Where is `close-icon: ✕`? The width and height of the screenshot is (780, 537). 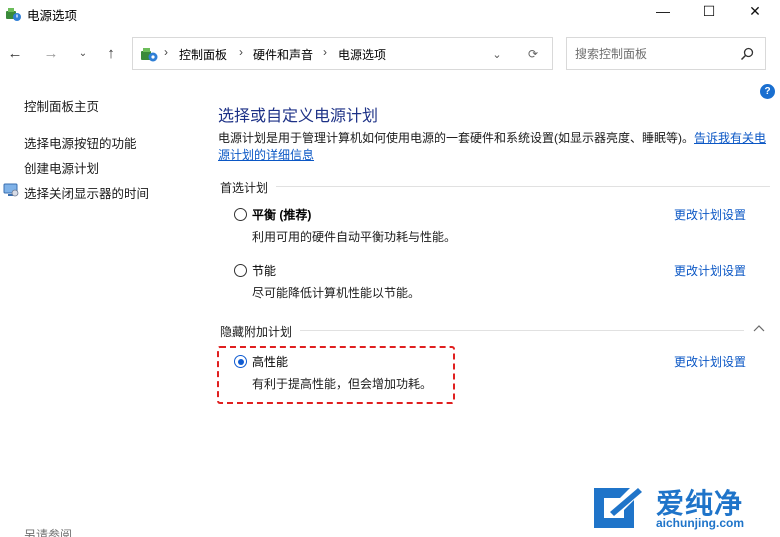
close-icon: ✕ is located at coordinates (755, 10).